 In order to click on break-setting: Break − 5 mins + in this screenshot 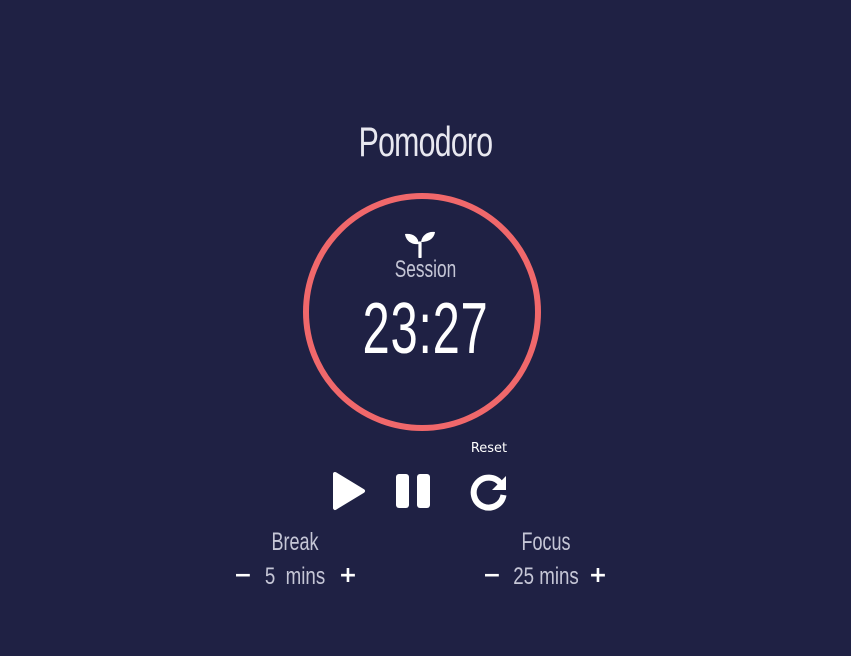, I will do `click(295, 560)`.